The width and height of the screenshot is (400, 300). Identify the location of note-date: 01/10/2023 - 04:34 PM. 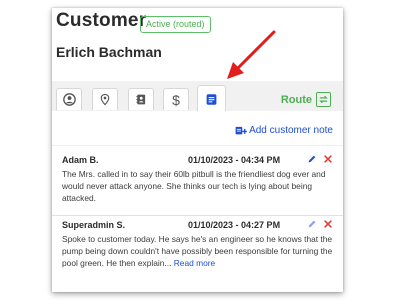
(234, 160).